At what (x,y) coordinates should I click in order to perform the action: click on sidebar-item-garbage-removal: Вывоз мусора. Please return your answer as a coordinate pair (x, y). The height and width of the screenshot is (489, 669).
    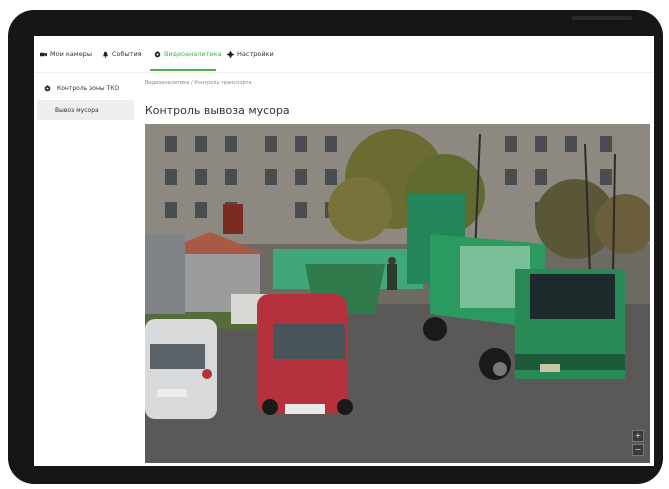
    Looking at the image, I should click on (85, 110).